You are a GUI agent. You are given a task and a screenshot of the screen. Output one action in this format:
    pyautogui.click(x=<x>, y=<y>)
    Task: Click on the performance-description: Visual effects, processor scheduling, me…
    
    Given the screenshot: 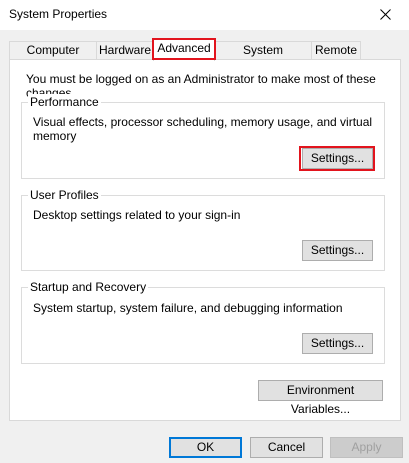 What is the action you would take?
    pyautogui.click(x=203, y=129)
    